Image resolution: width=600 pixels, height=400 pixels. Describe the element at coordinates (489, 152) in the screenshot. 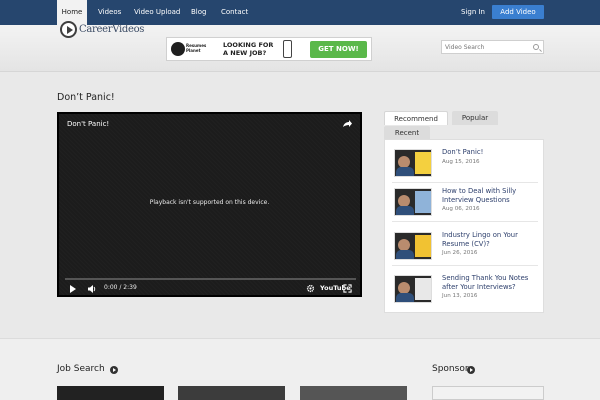

I see `video-item-title: Don’t Panic!` at that location.